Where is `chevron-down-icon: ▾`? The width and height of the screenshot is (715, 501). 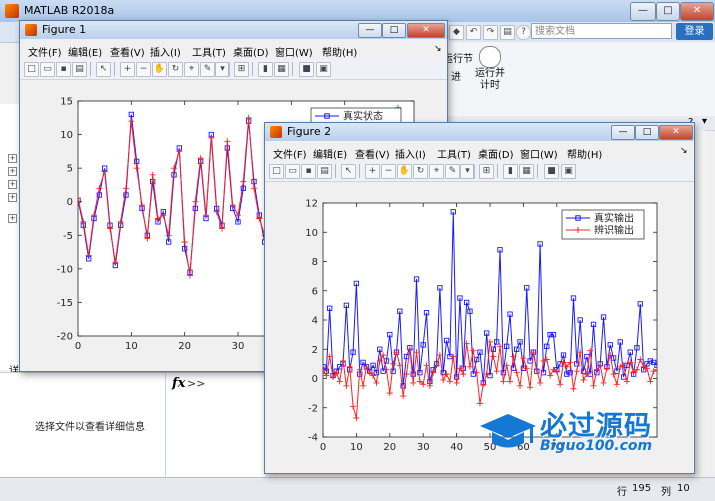 chevron-down-icon: ▾ is located at coordinates (704, 121).